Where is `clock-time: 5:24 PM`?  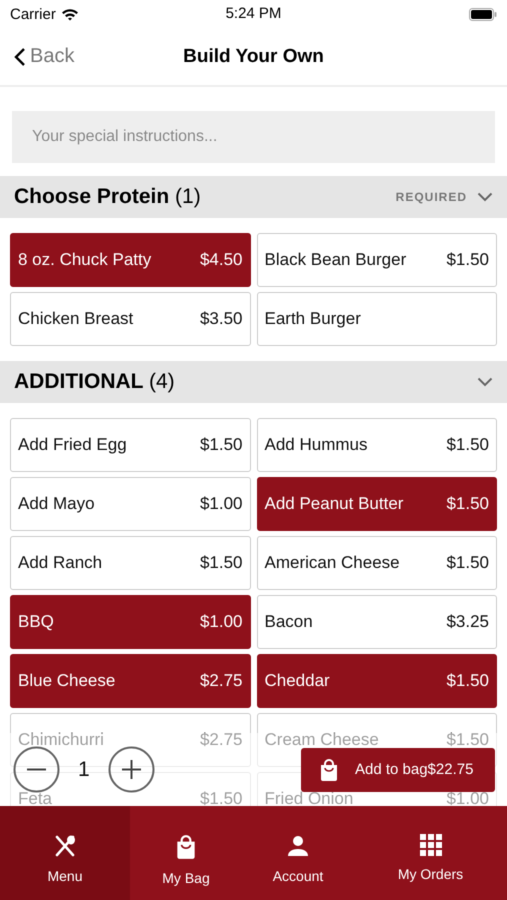 clock-time: 5:24 PM is located at coordinates (254, 13).